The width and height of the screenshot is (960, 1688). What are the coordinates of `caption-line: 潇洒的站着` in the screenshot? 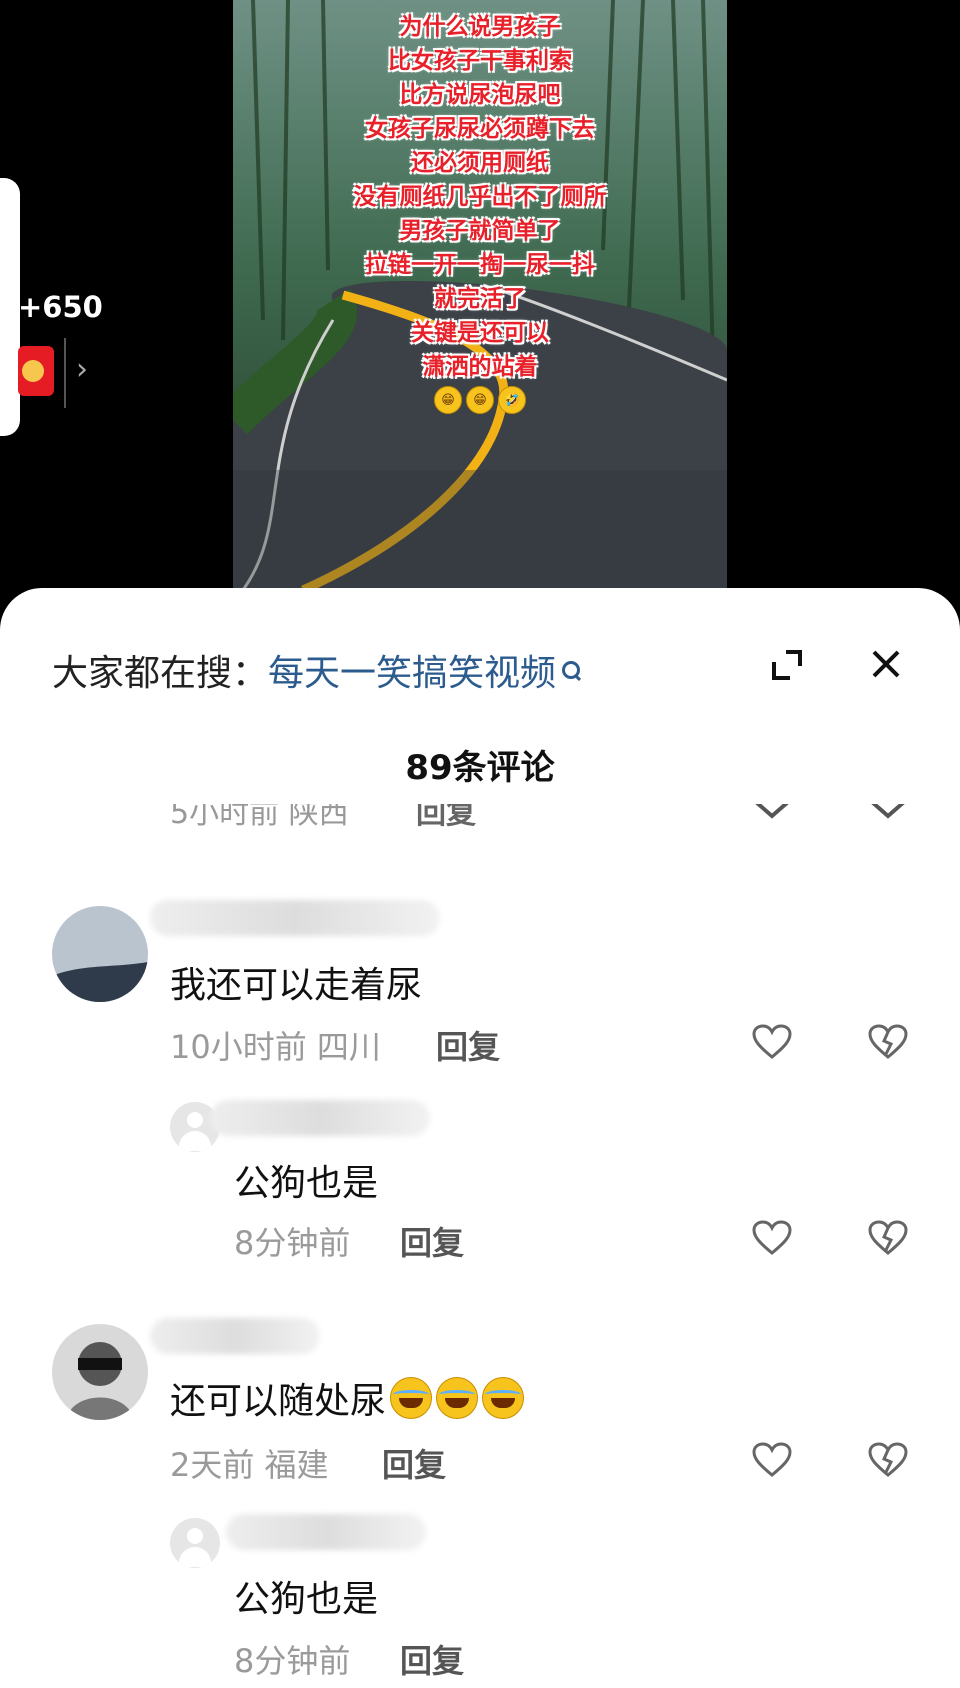 It's located at (480, 367).